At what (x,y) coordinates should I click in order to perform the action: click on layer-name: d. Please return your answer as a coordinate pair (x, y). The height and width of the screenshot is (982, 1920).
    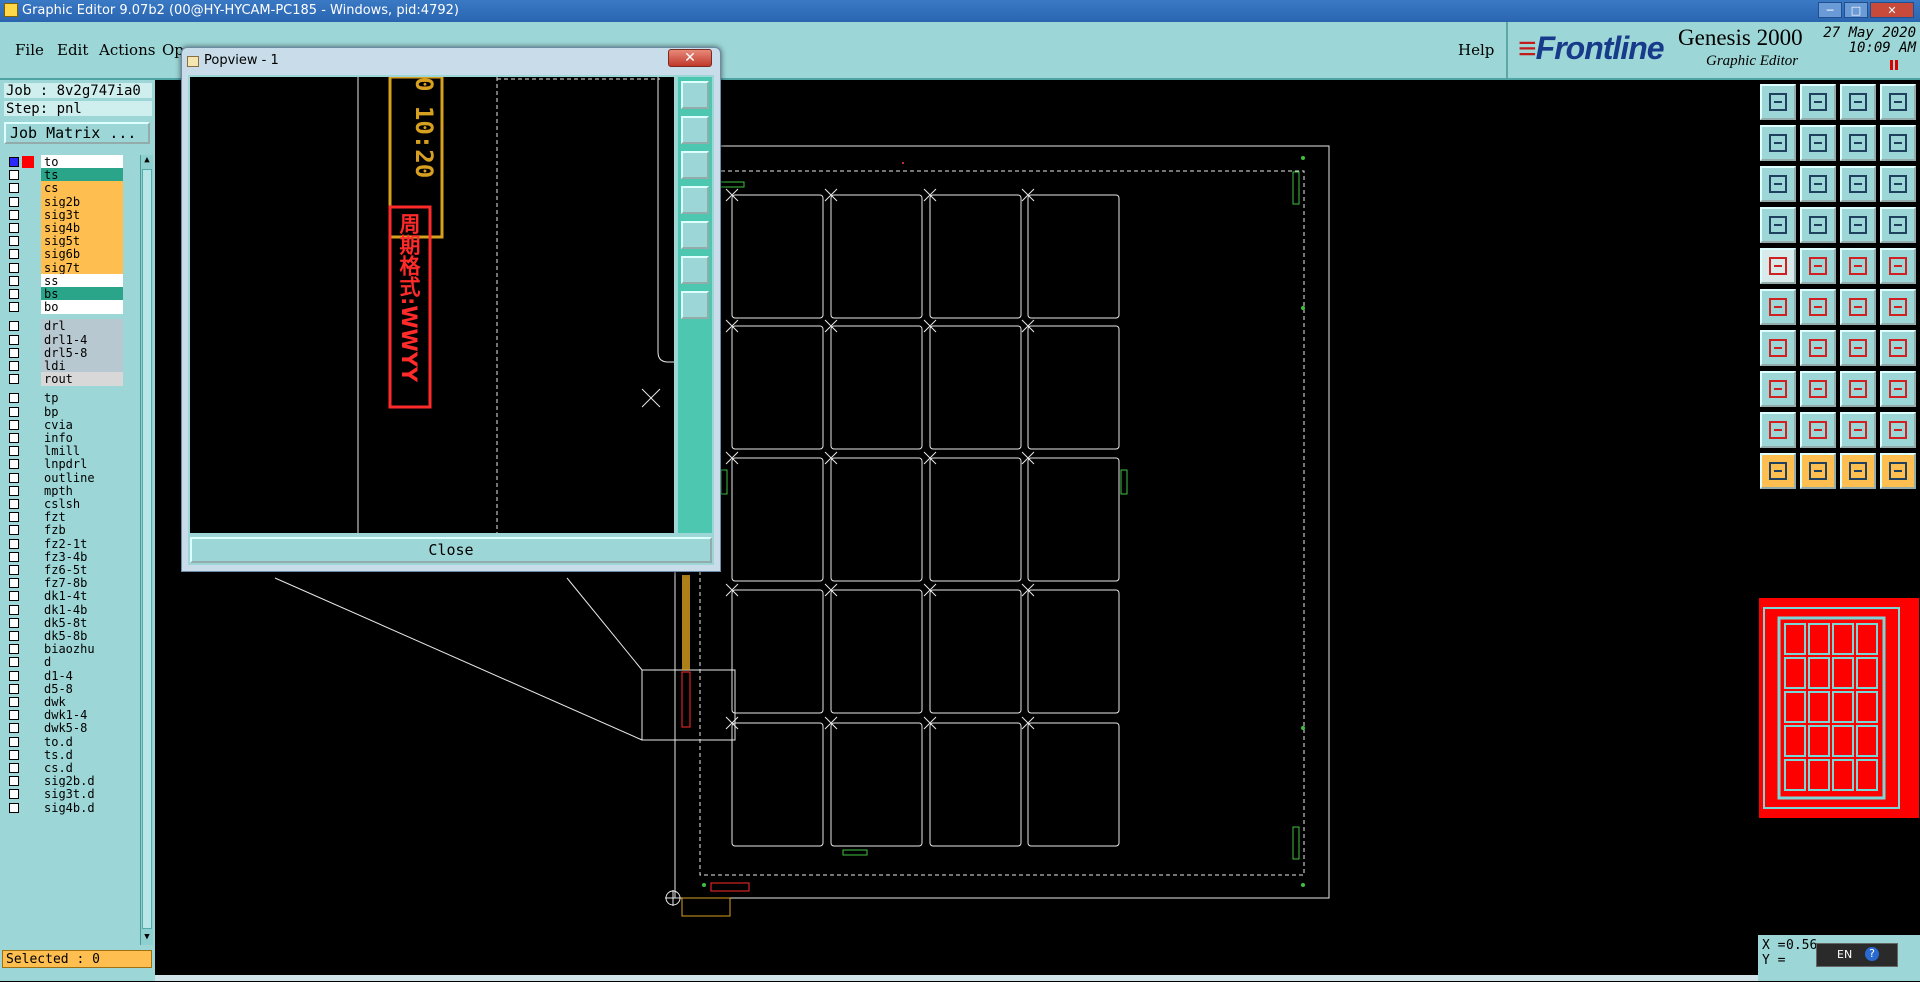
    Looking at the image, I should click on (82, 662).